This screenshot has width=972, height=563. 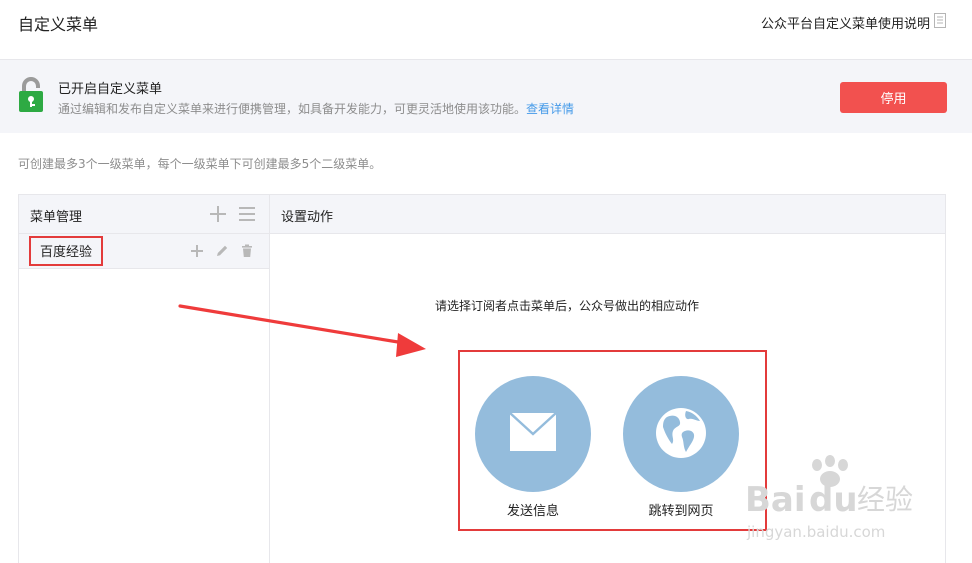 I want to click on envelope-icon, so click(x=533, y=431).